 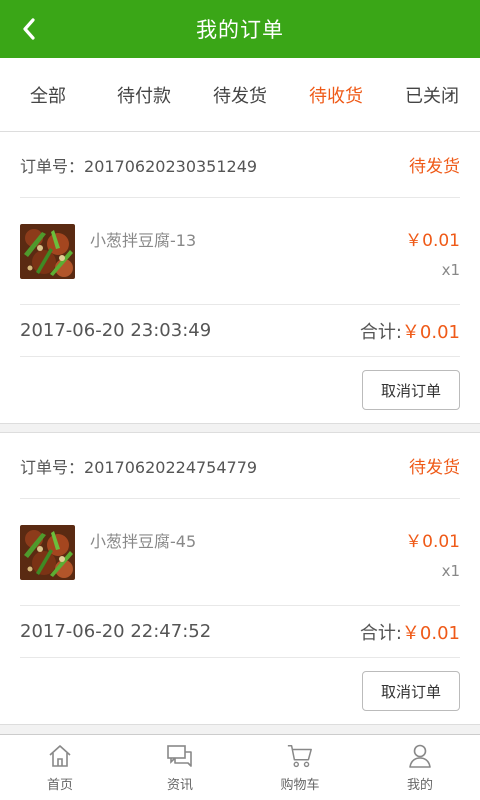 I want to click on nav-news-label: 资讯, so click(x=179, y=785).